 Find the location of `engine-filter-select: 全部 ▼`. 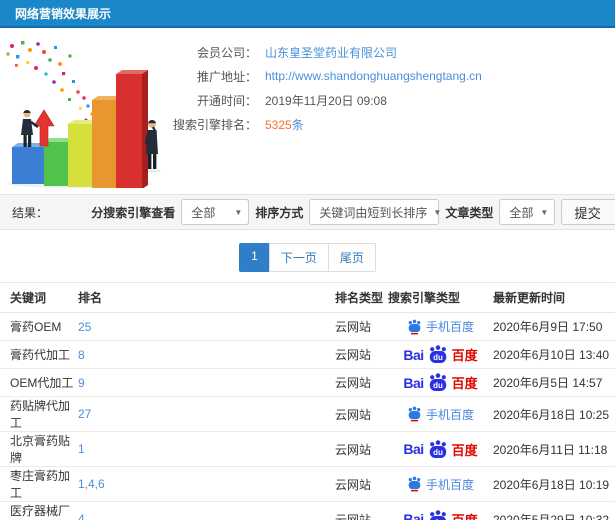

engine-filter-select: 全部 ▼ is located at coordinates (215, 212).